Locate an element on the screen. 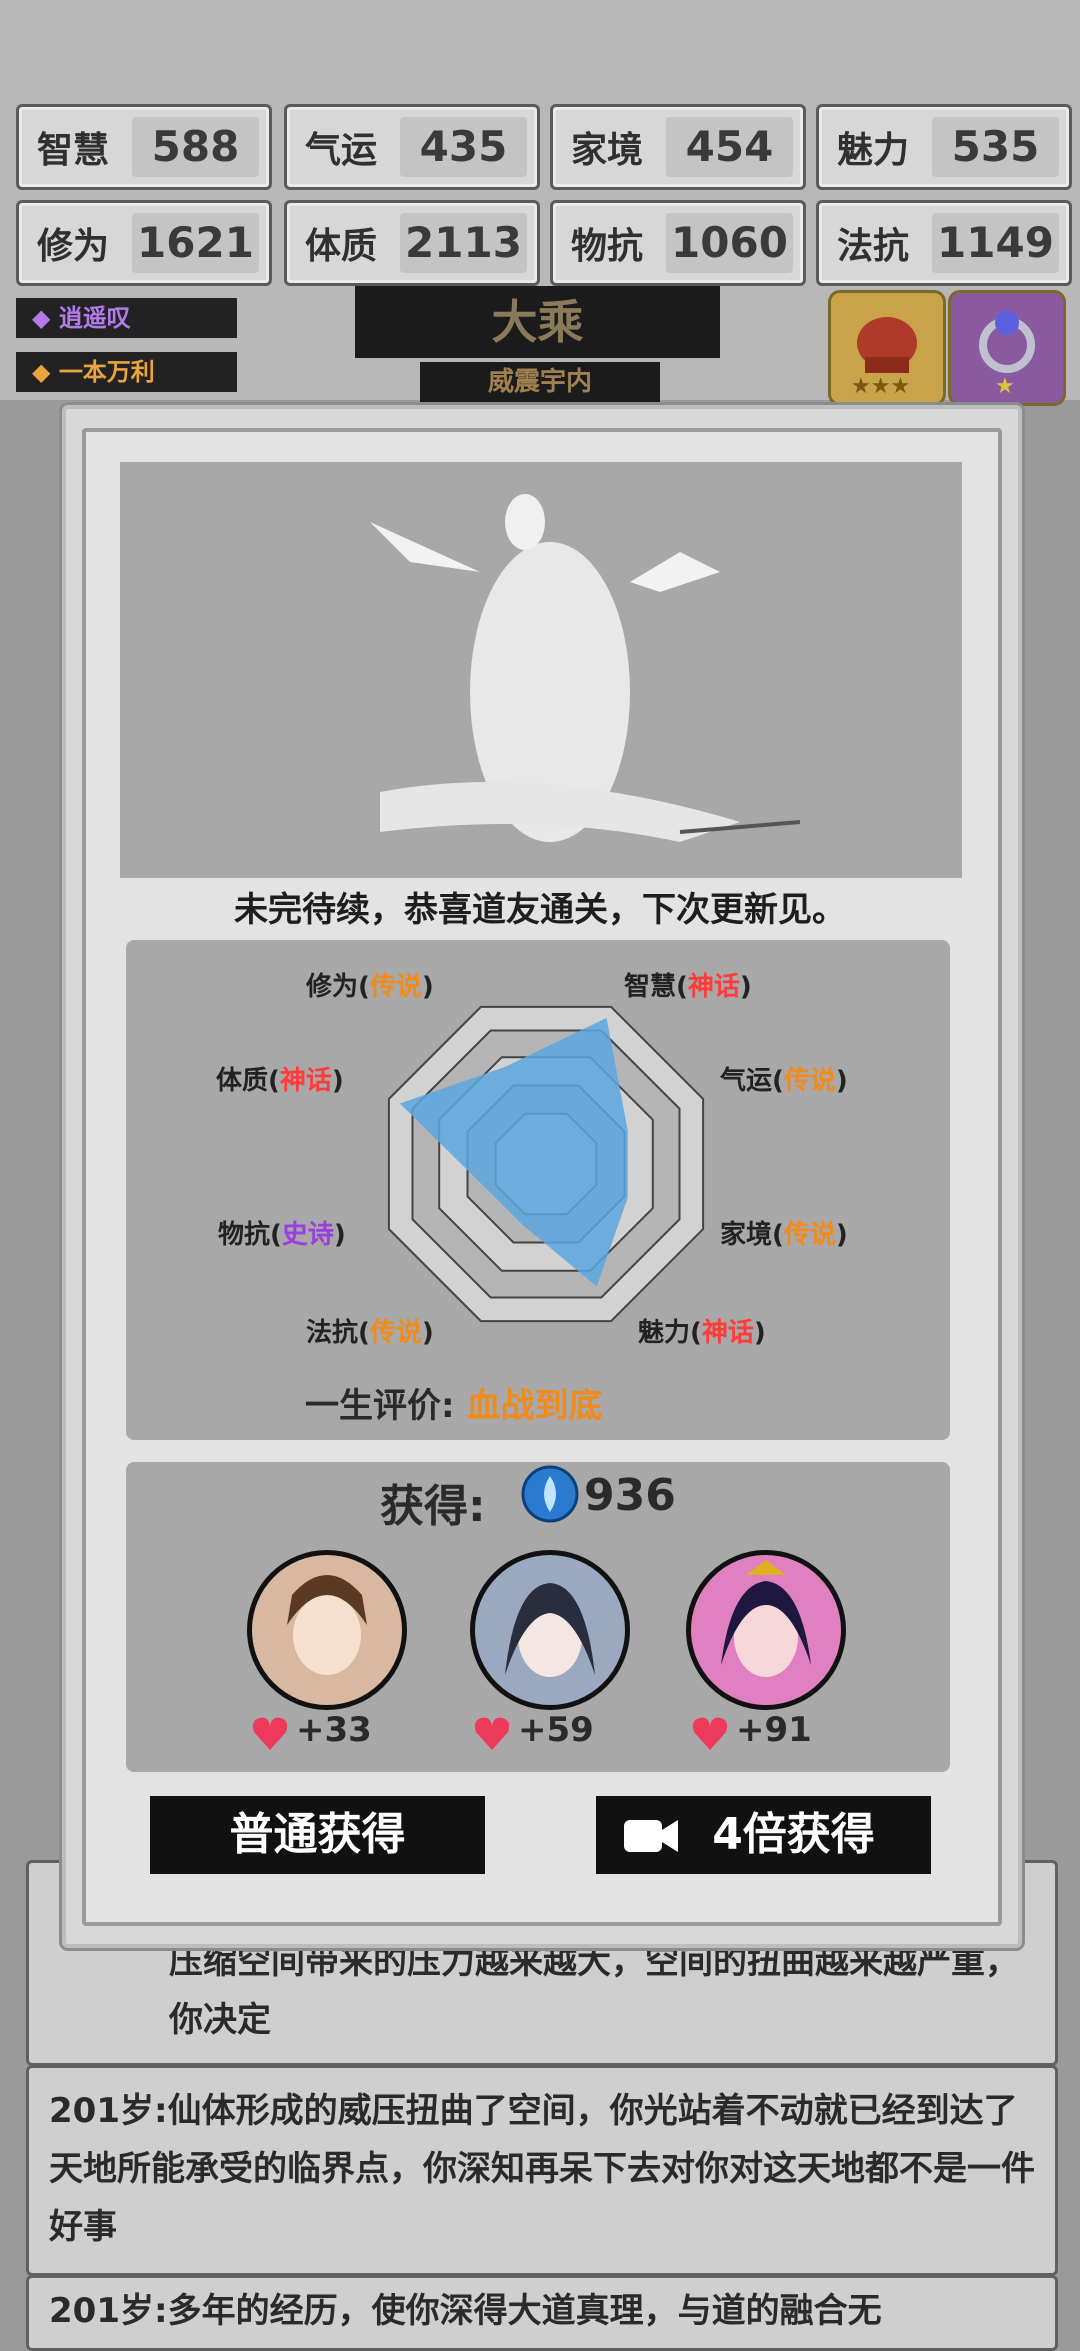 The width and height of the screenshot is (1080, 2351). radar-attr: 修为 is located at coordinates (332, 987).